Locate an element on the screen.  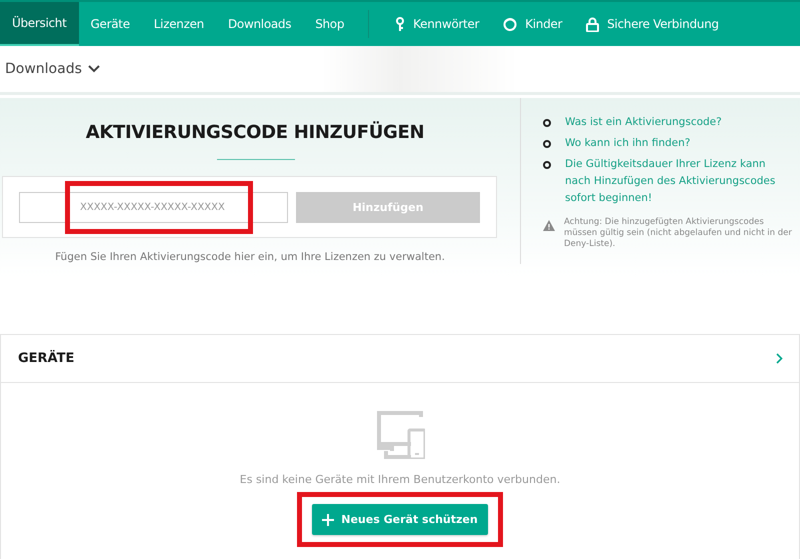
empty-state-text: Es sind keine Geräte mit Ihrem Benutzerkonto verbunden. is located at coordinates (400, 479).